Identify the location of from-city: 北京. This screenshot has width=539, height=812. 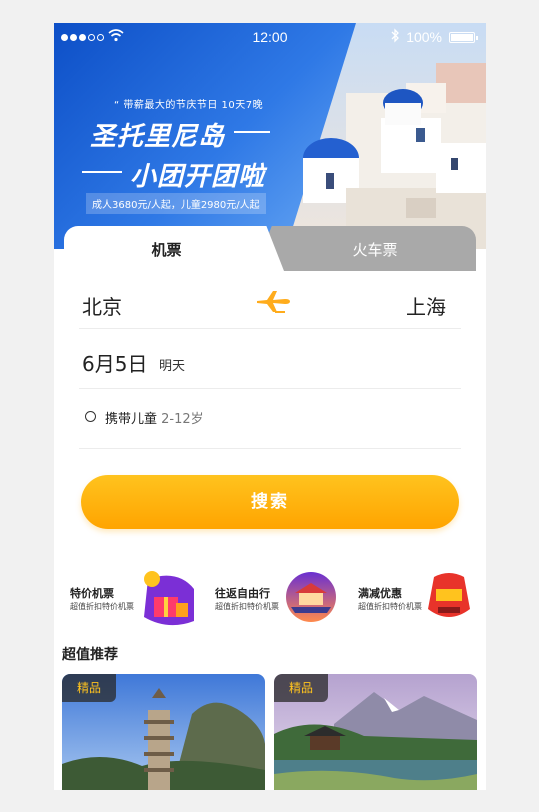
(102, 305).